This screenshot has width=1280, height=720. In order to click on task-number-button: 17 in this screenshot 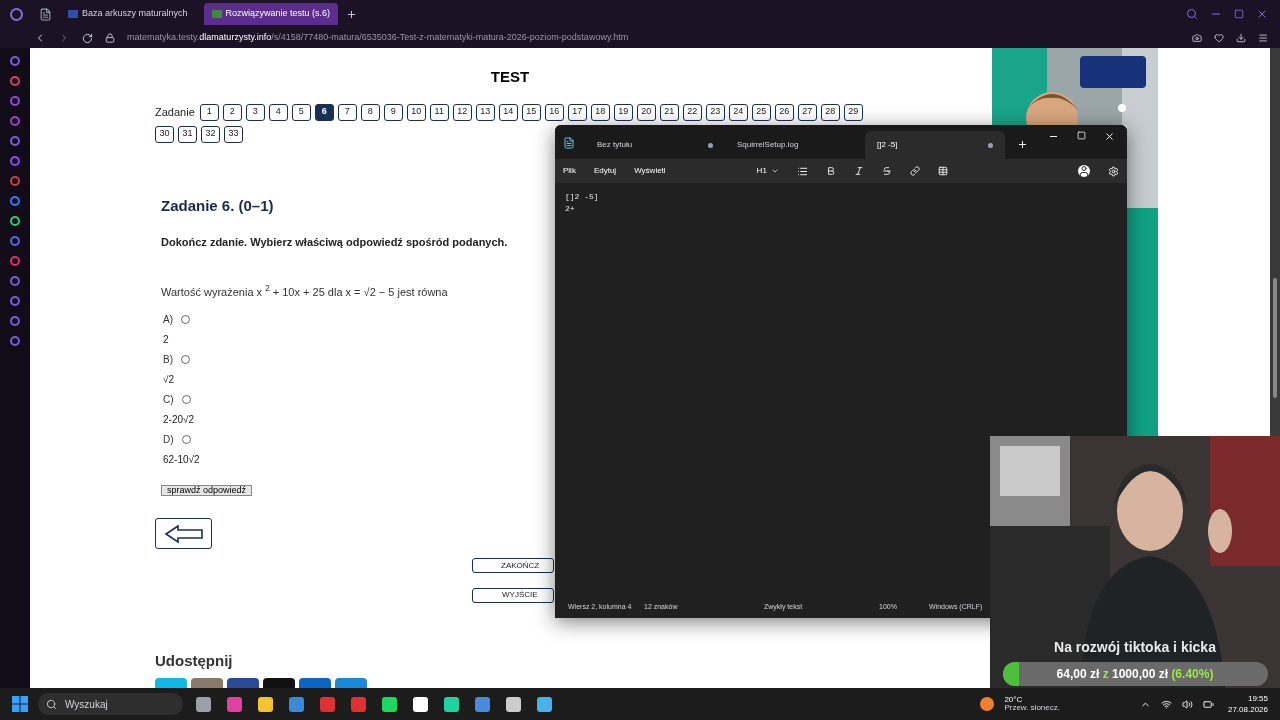, I will do `click(577, 112)`.